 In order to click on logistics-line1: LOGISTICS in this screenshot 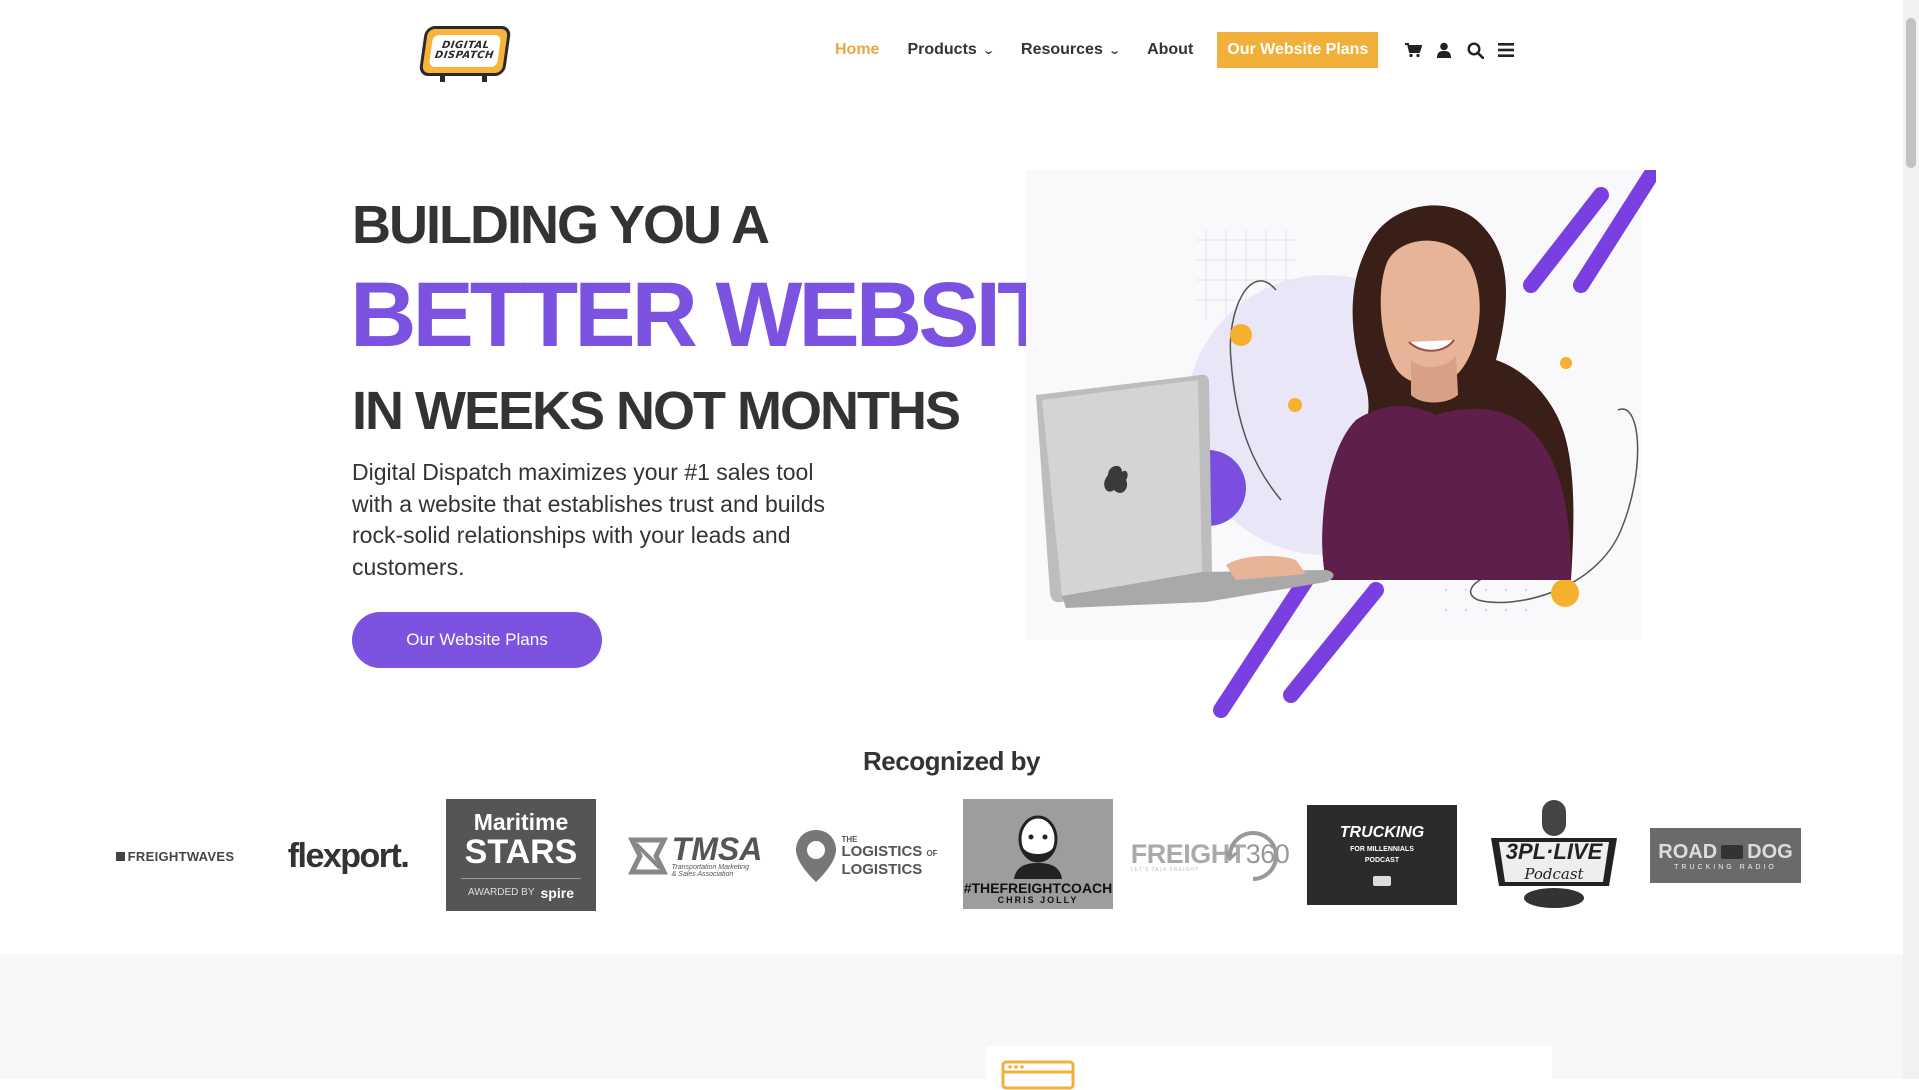, I will do `click(882, 851)`.